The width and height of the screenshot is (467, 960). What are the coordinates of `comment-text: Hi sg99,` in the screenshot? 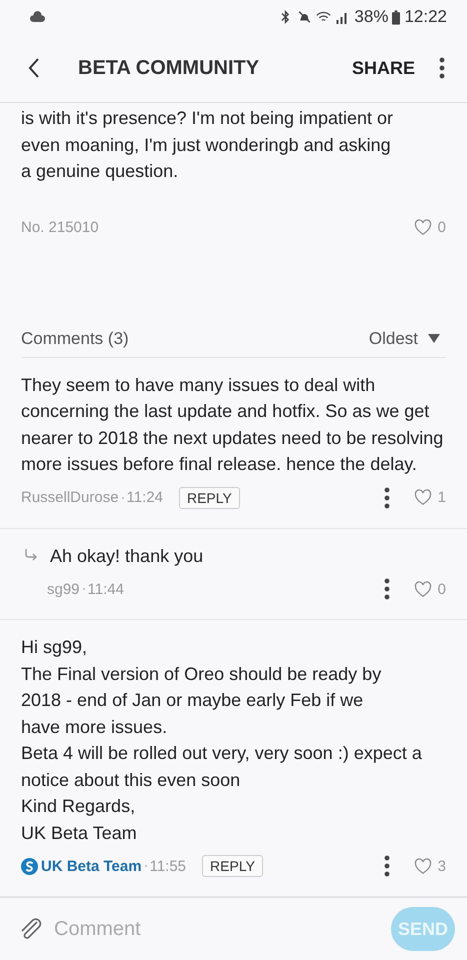 It's located at (54, 647).